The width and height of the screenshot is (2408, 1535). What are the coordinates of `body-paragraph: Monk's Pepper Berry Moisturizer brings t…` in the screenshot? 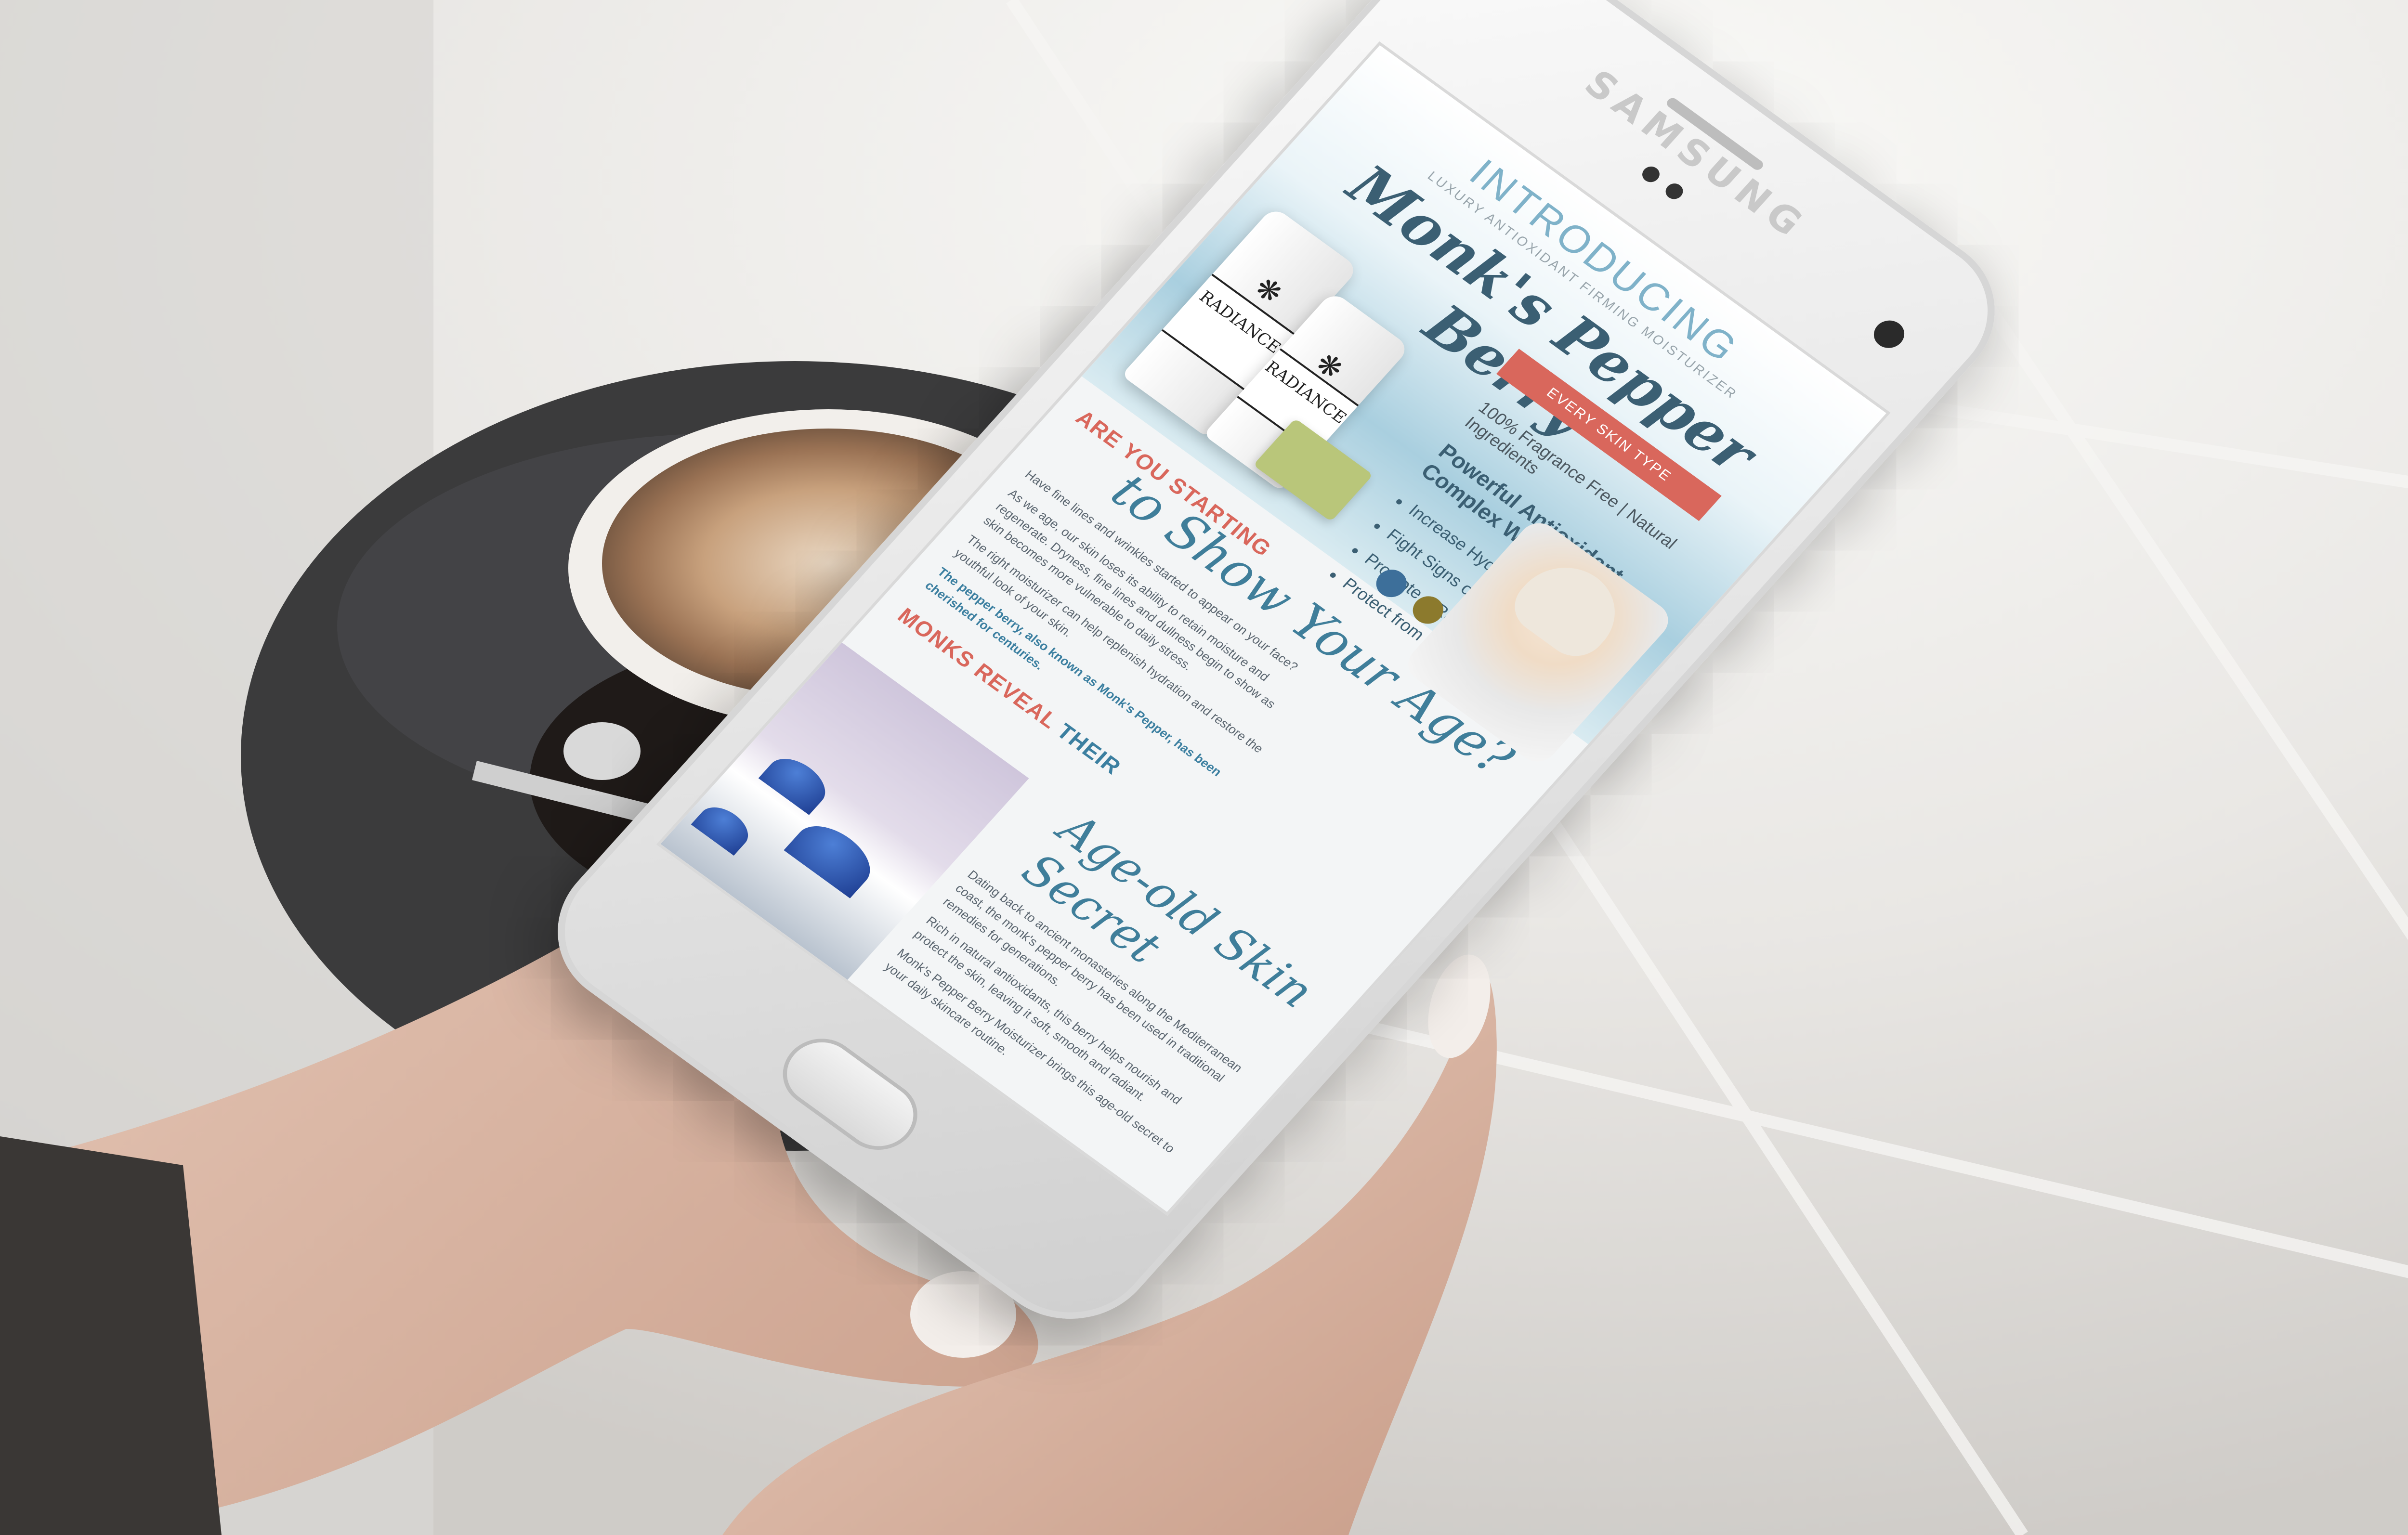 It's located at (1030, 1051).